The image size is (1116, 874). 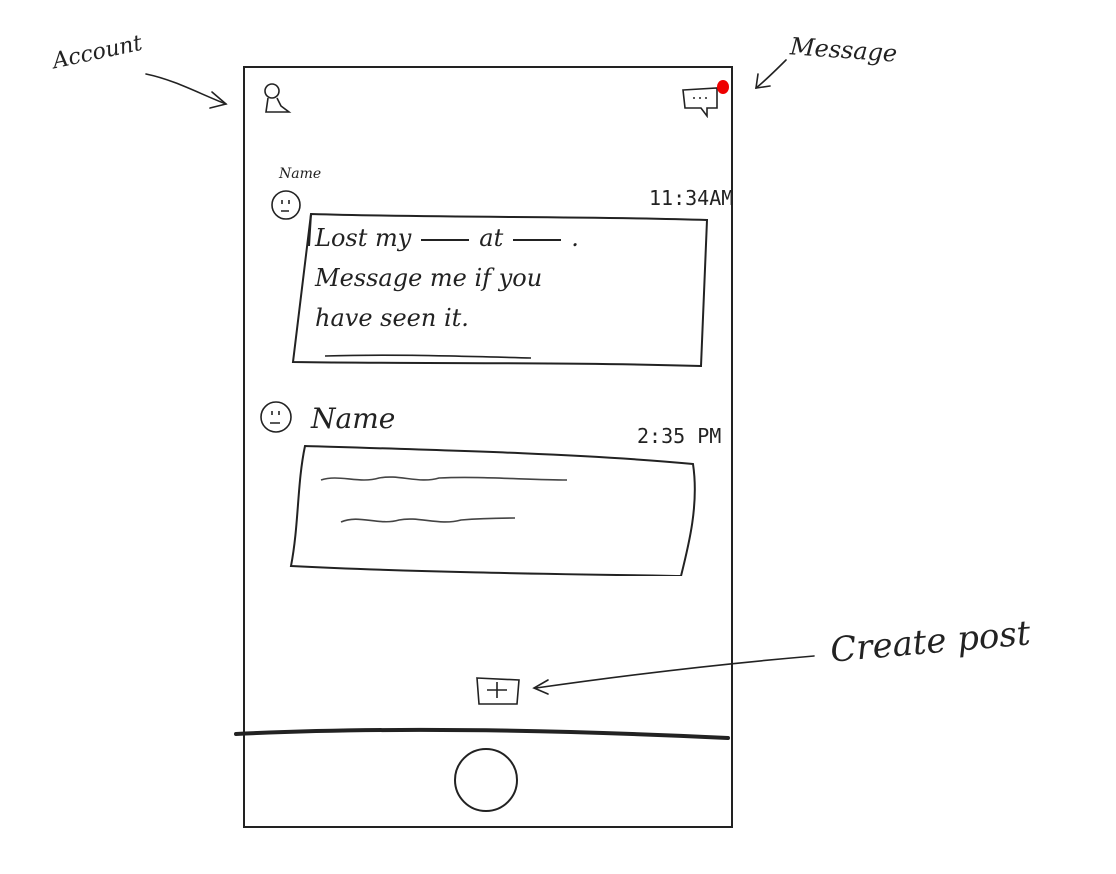 What do you see at coordinates (429, 278) in the screenshot?
I see `post-body-line: Message me if you` at bounding box center [429, 278].